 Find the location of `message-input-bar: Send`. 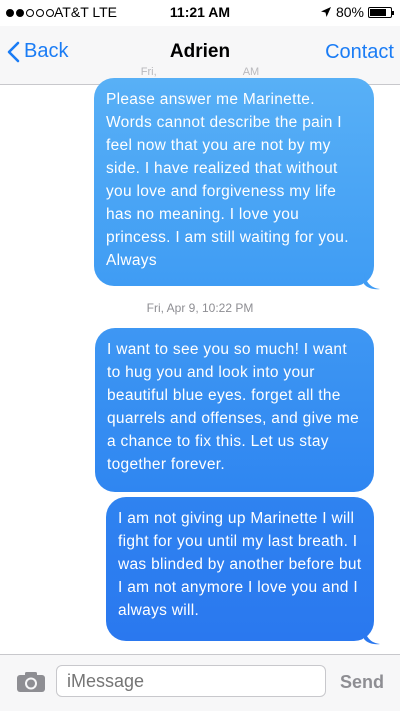

message-input-bar: Send is located at coordinates (200, 682).